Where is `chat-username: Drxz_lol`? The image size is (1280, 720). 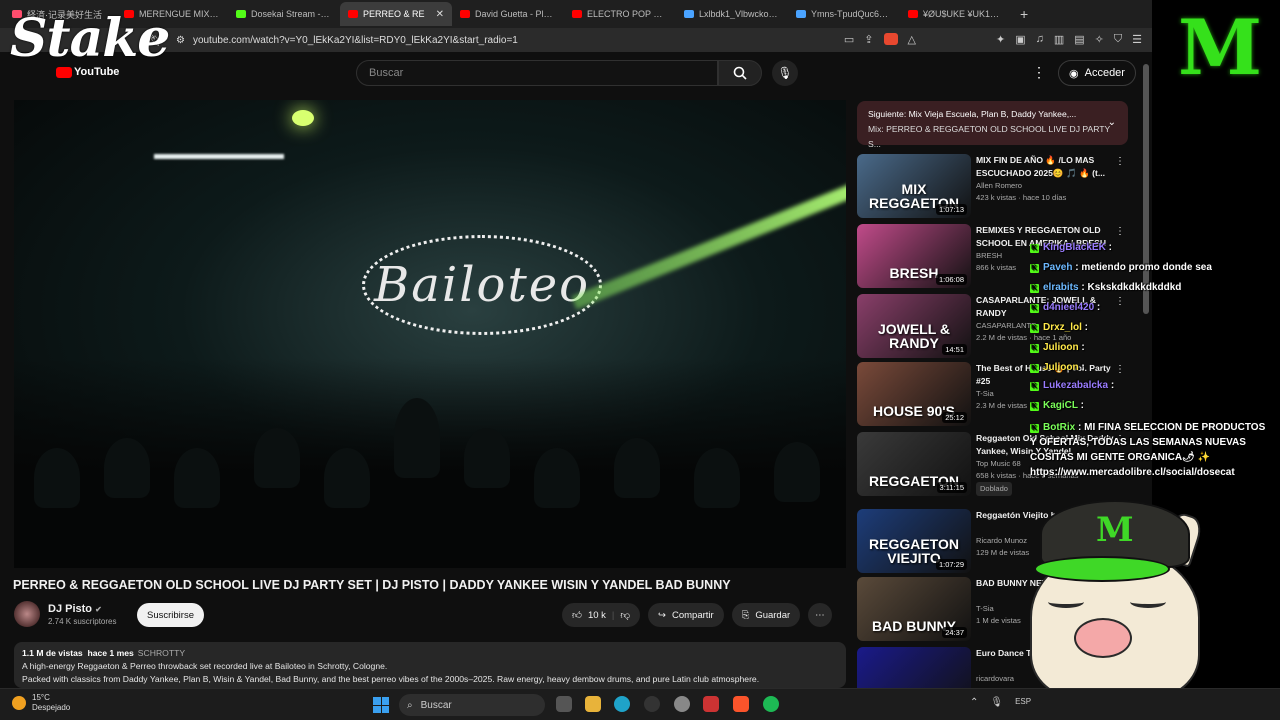
chat-username: Drxz_lol is located at coordinates (1062, 327).